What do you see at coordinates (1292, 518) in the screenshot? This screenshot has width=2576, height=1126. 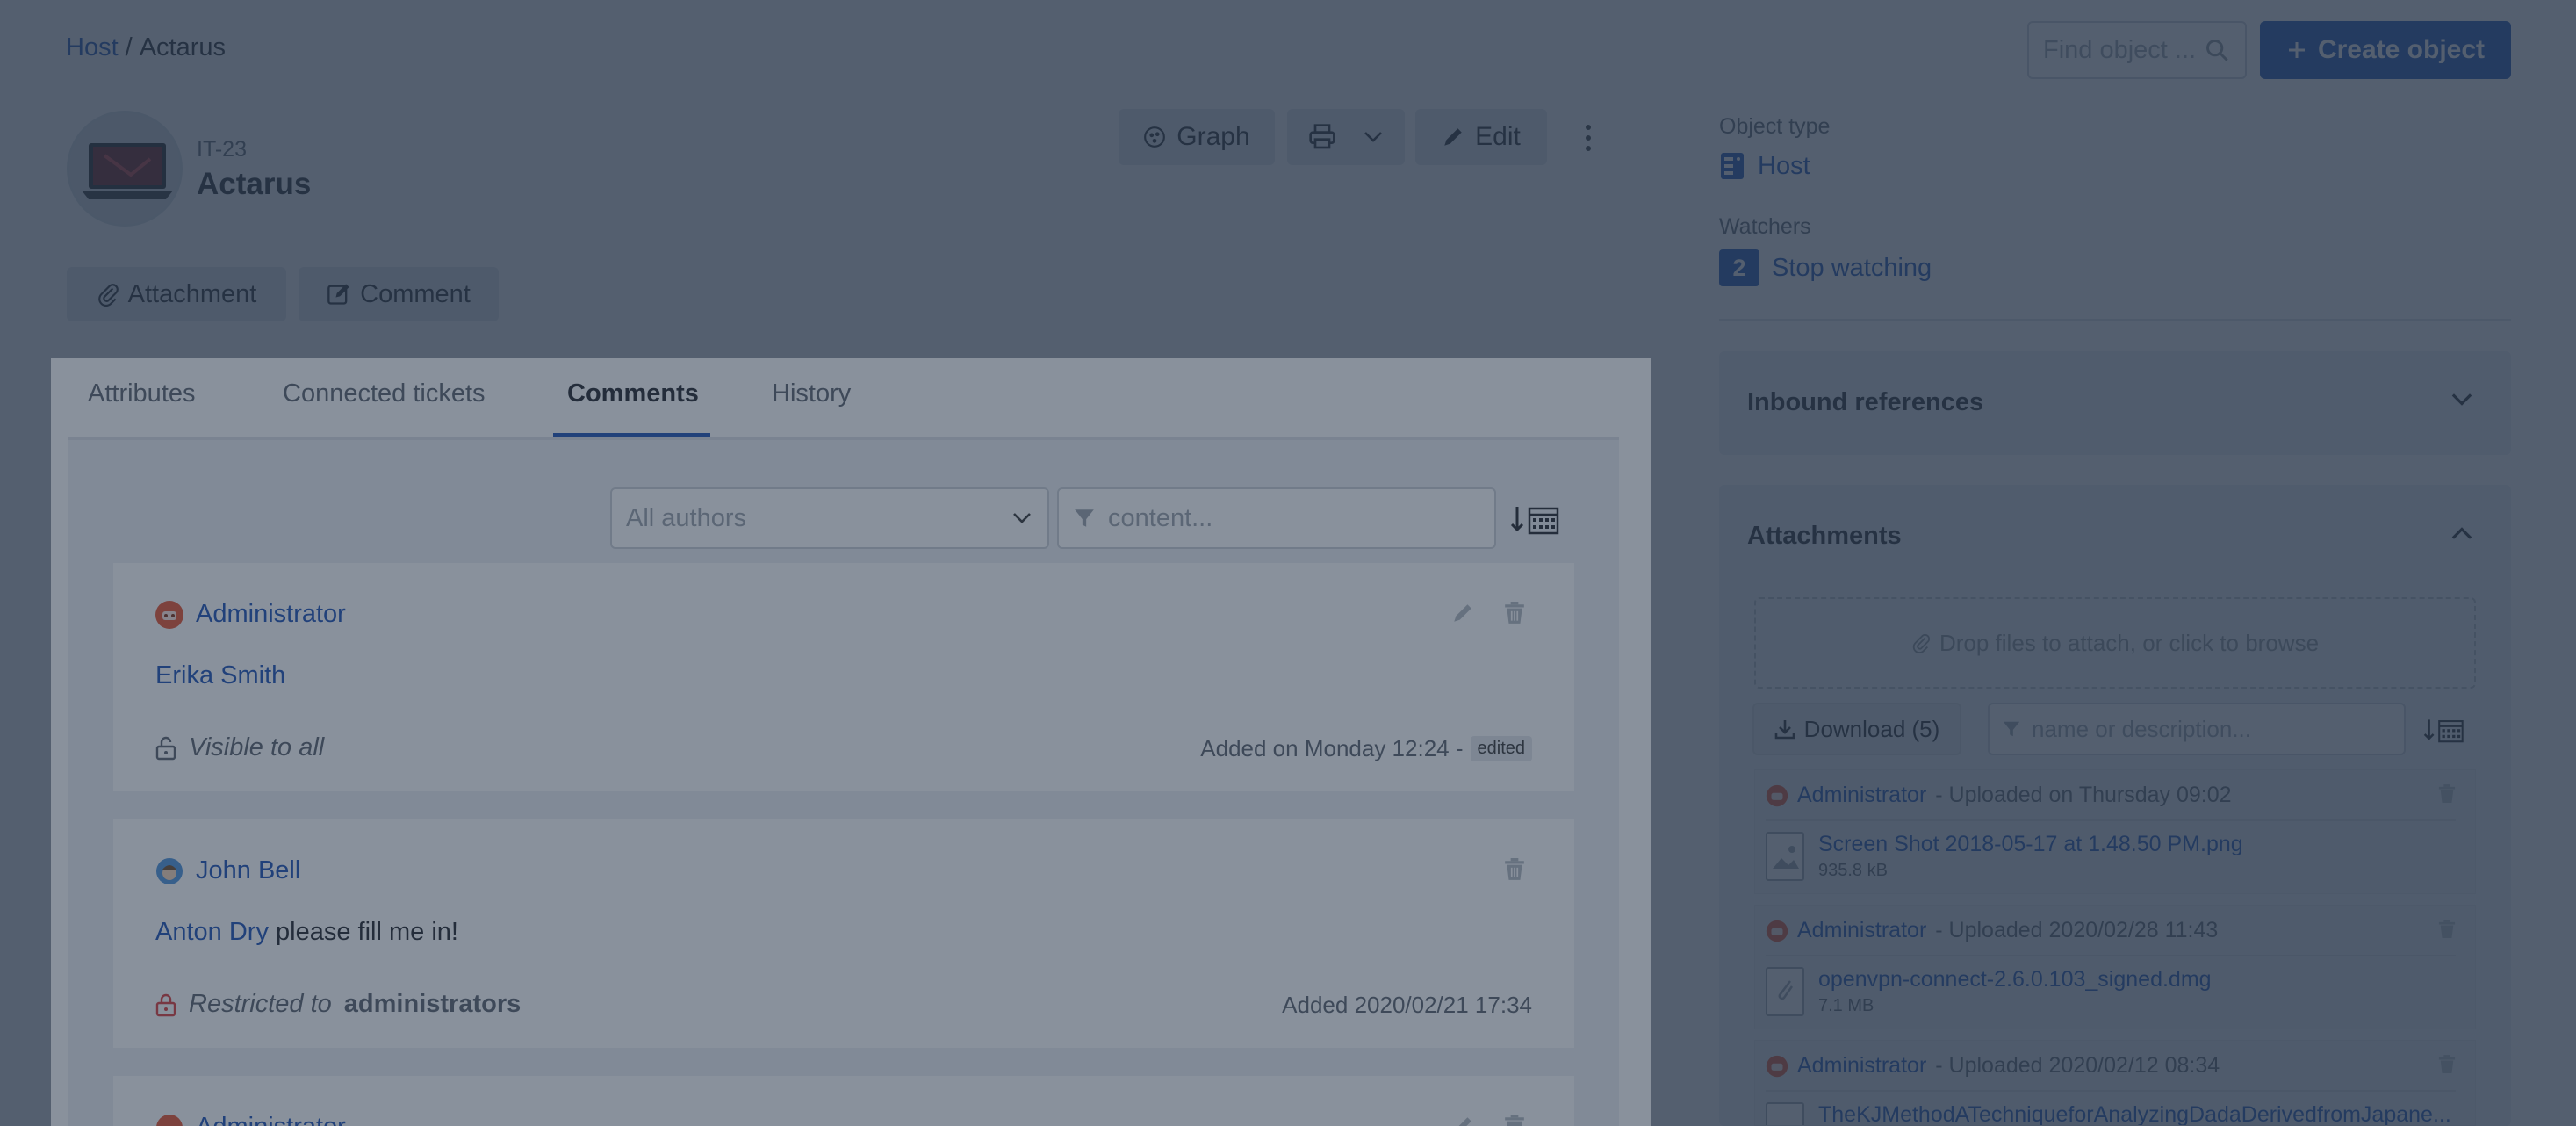 I see `content-filter-input` at bounding box center [1292, 518].